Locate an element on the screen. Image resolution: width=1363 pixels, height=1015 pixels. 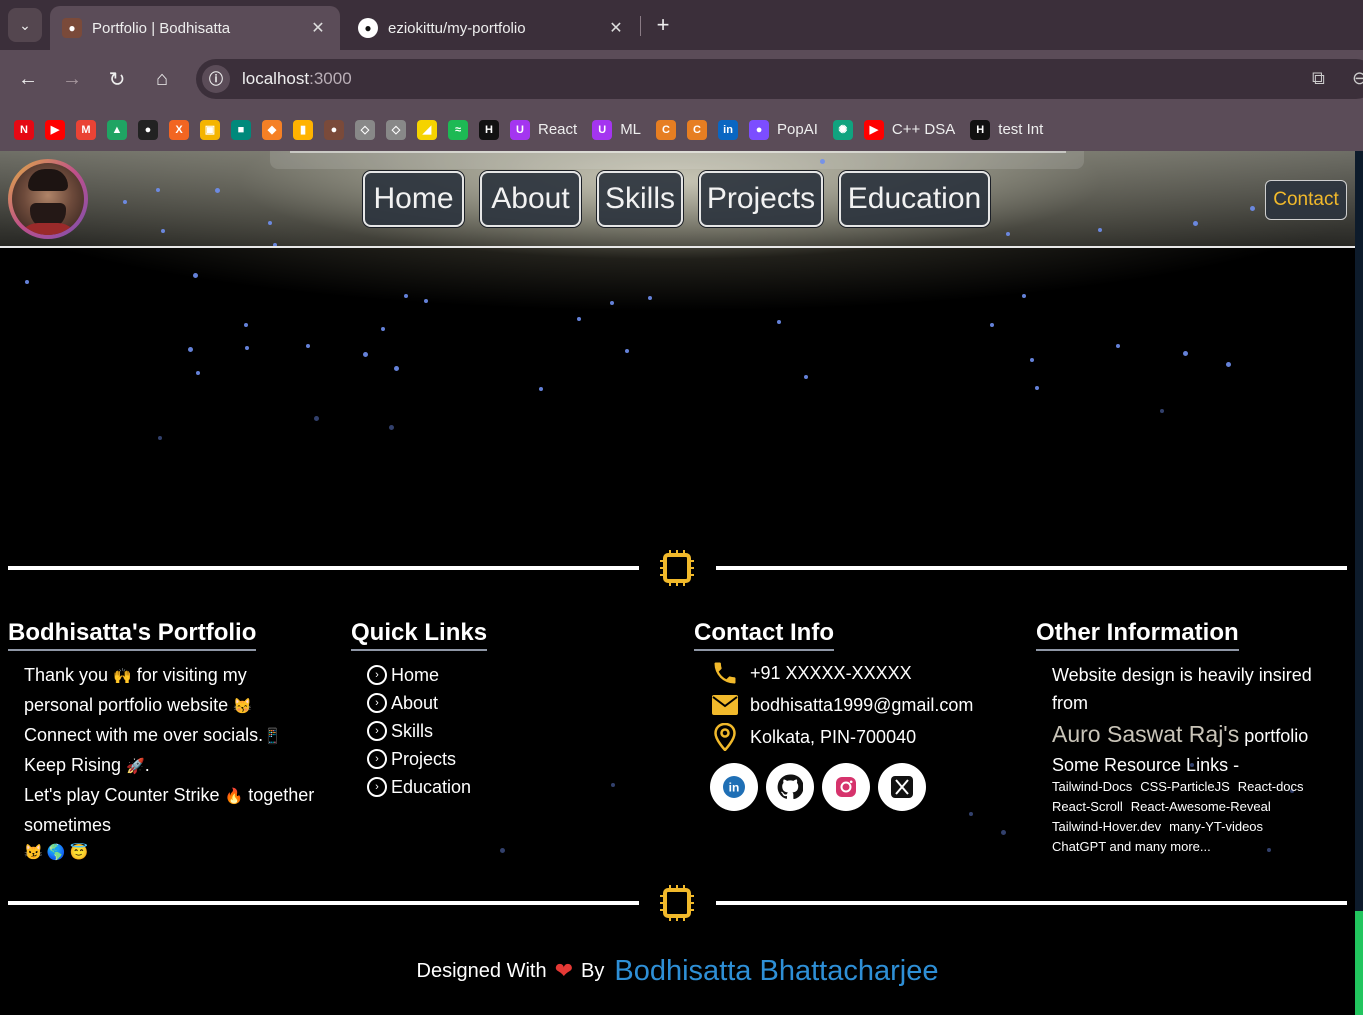
inspiration-link: Auro Saswat Raj's is located at coordinates (1145, 734).